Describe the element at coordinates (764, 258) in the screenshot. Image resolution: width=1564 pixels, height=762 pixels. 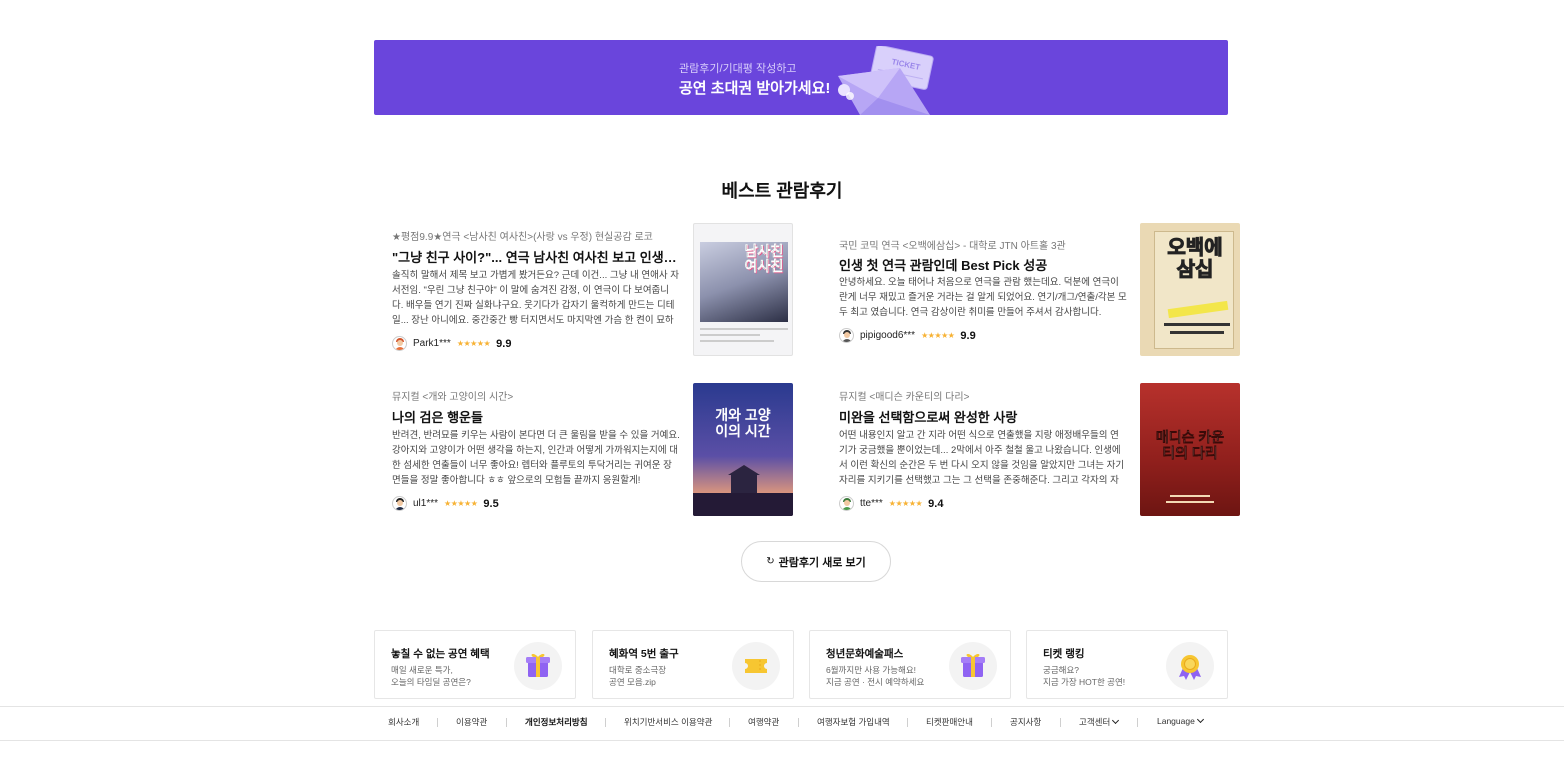
I see `poster-title: 남사친 여사친` at that location.